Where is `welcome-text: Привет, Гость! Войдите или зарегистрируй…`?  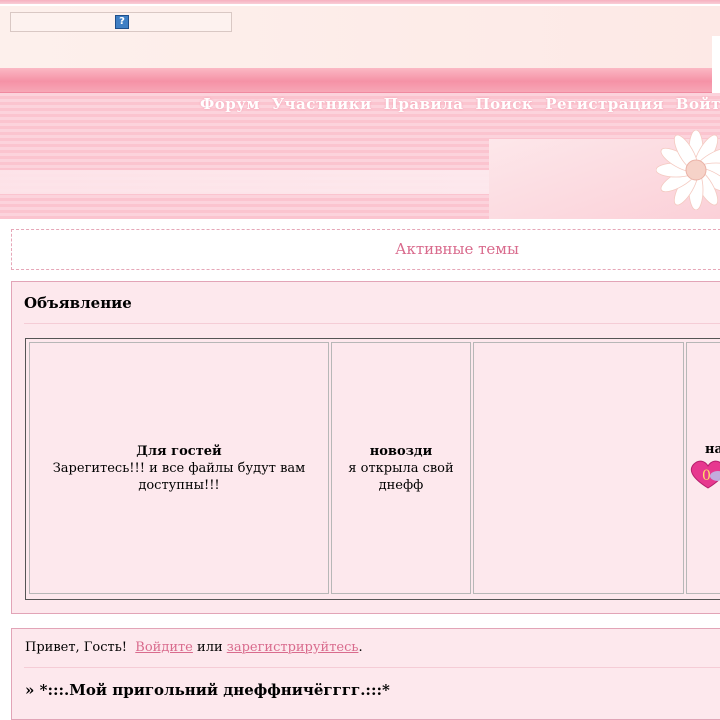 welcome-text: Привет, Гость! Войдите или зарегистрируй… is located at coordinates (194, 647).